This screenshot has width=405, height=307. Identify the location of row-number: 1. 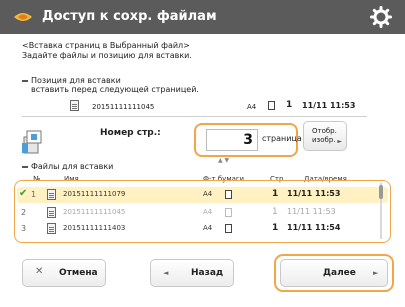
(34, 194).